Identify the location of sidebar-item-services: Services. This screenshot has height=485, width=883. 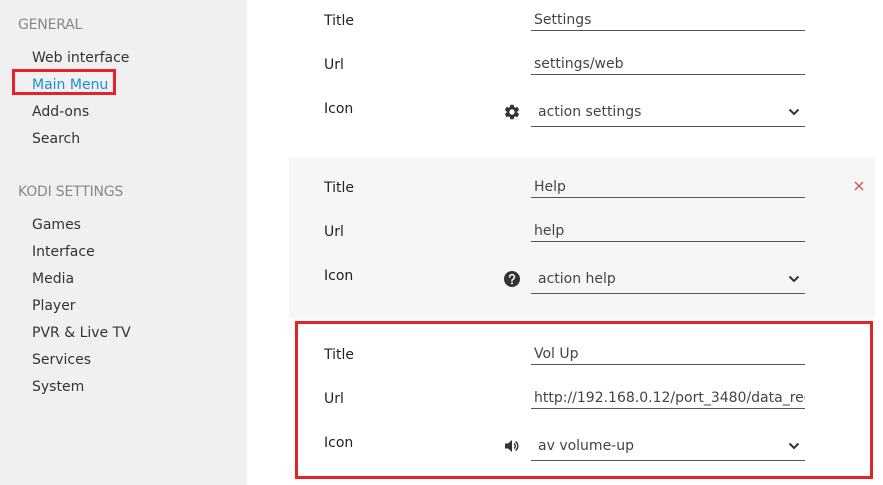
(61, 360).